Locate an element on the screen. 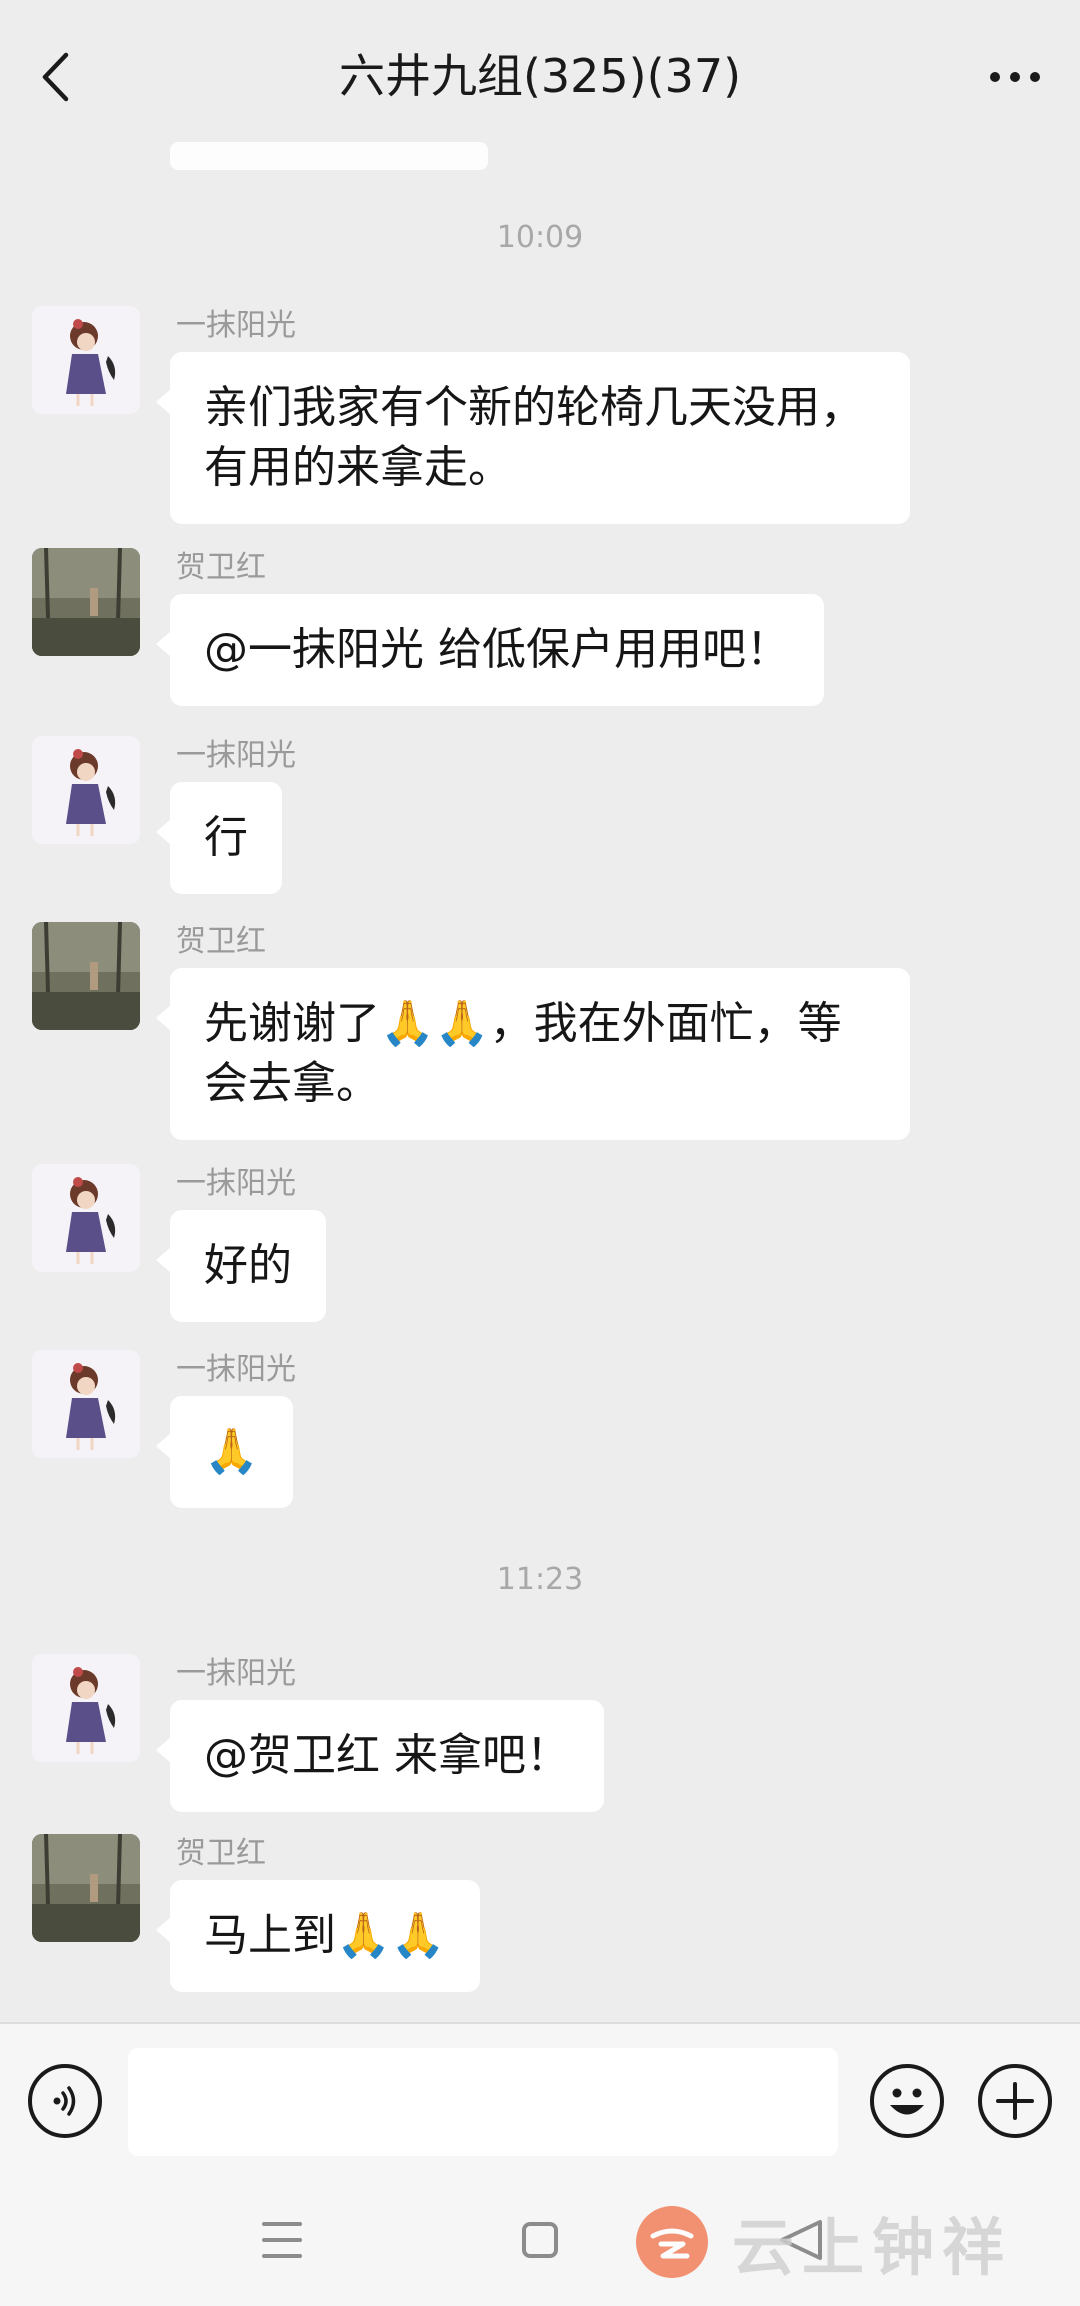 This screenshot has width=1080, height=2306. watermark-text: 云上钟祥 is located at coordinates (872, 2247).